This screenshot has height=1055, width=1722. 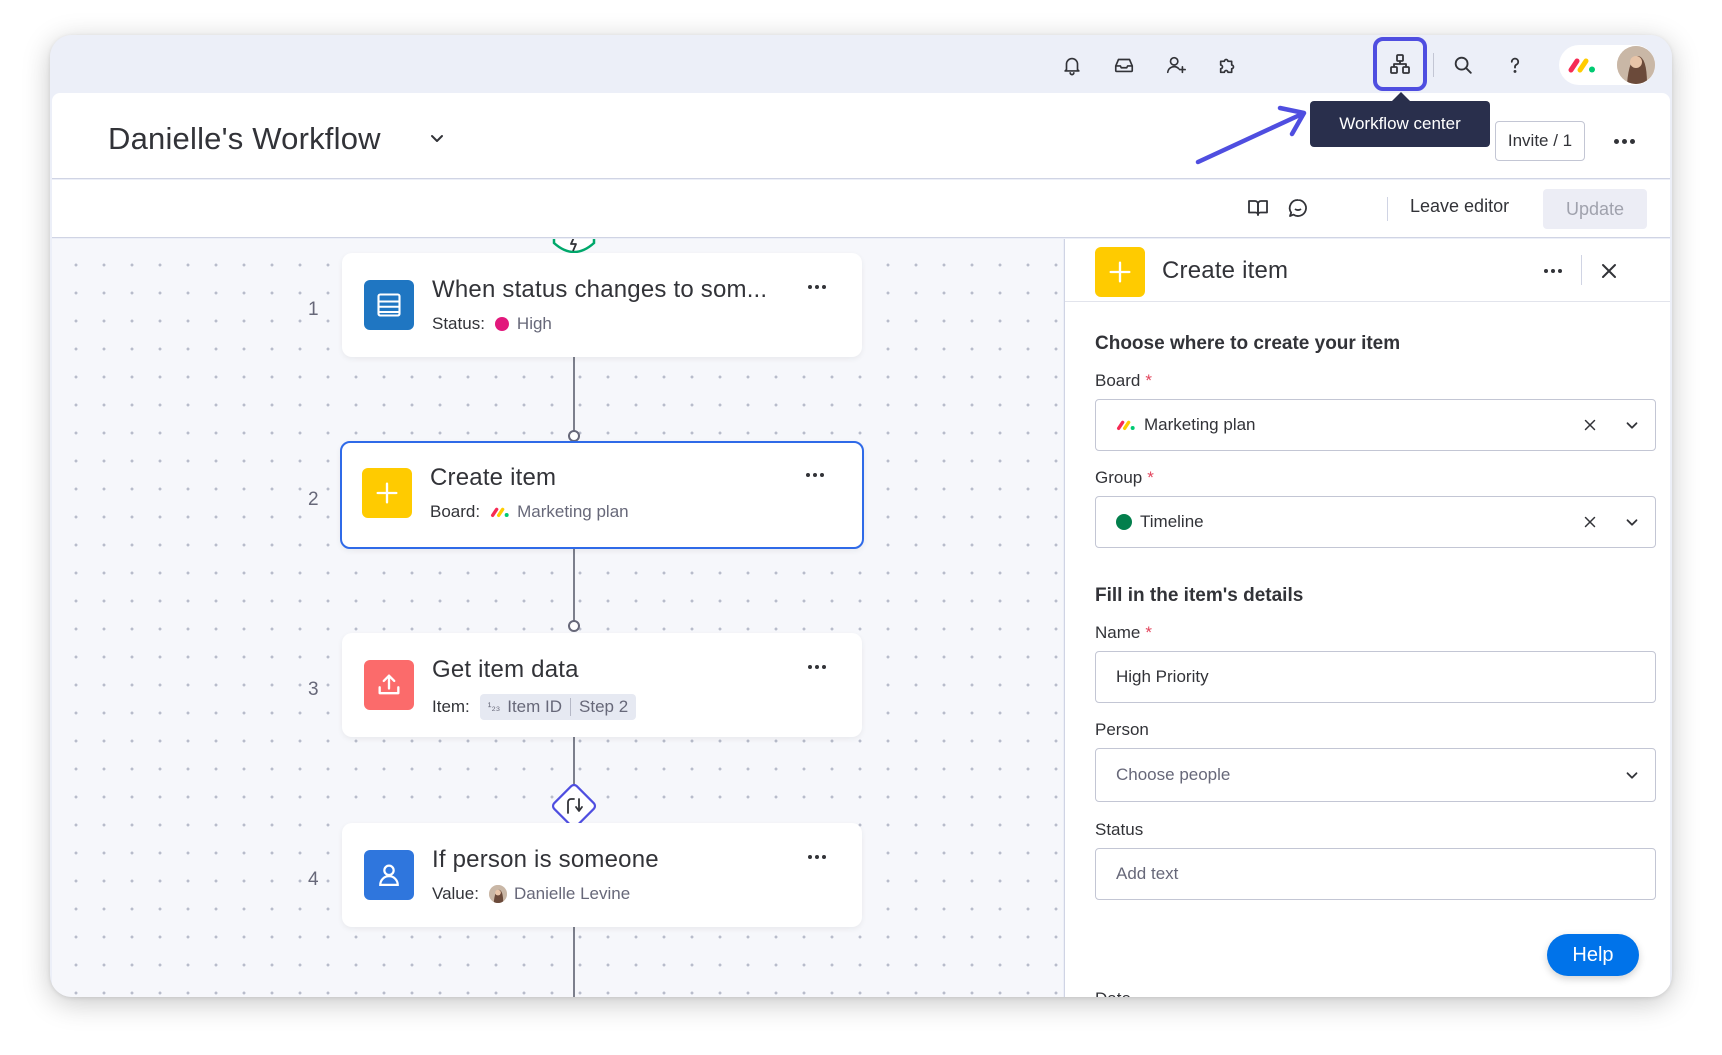 What do you see at coordinates (313, 309) in the screenshot?
I see `step-number: 1` at bounding box center [313, 309].